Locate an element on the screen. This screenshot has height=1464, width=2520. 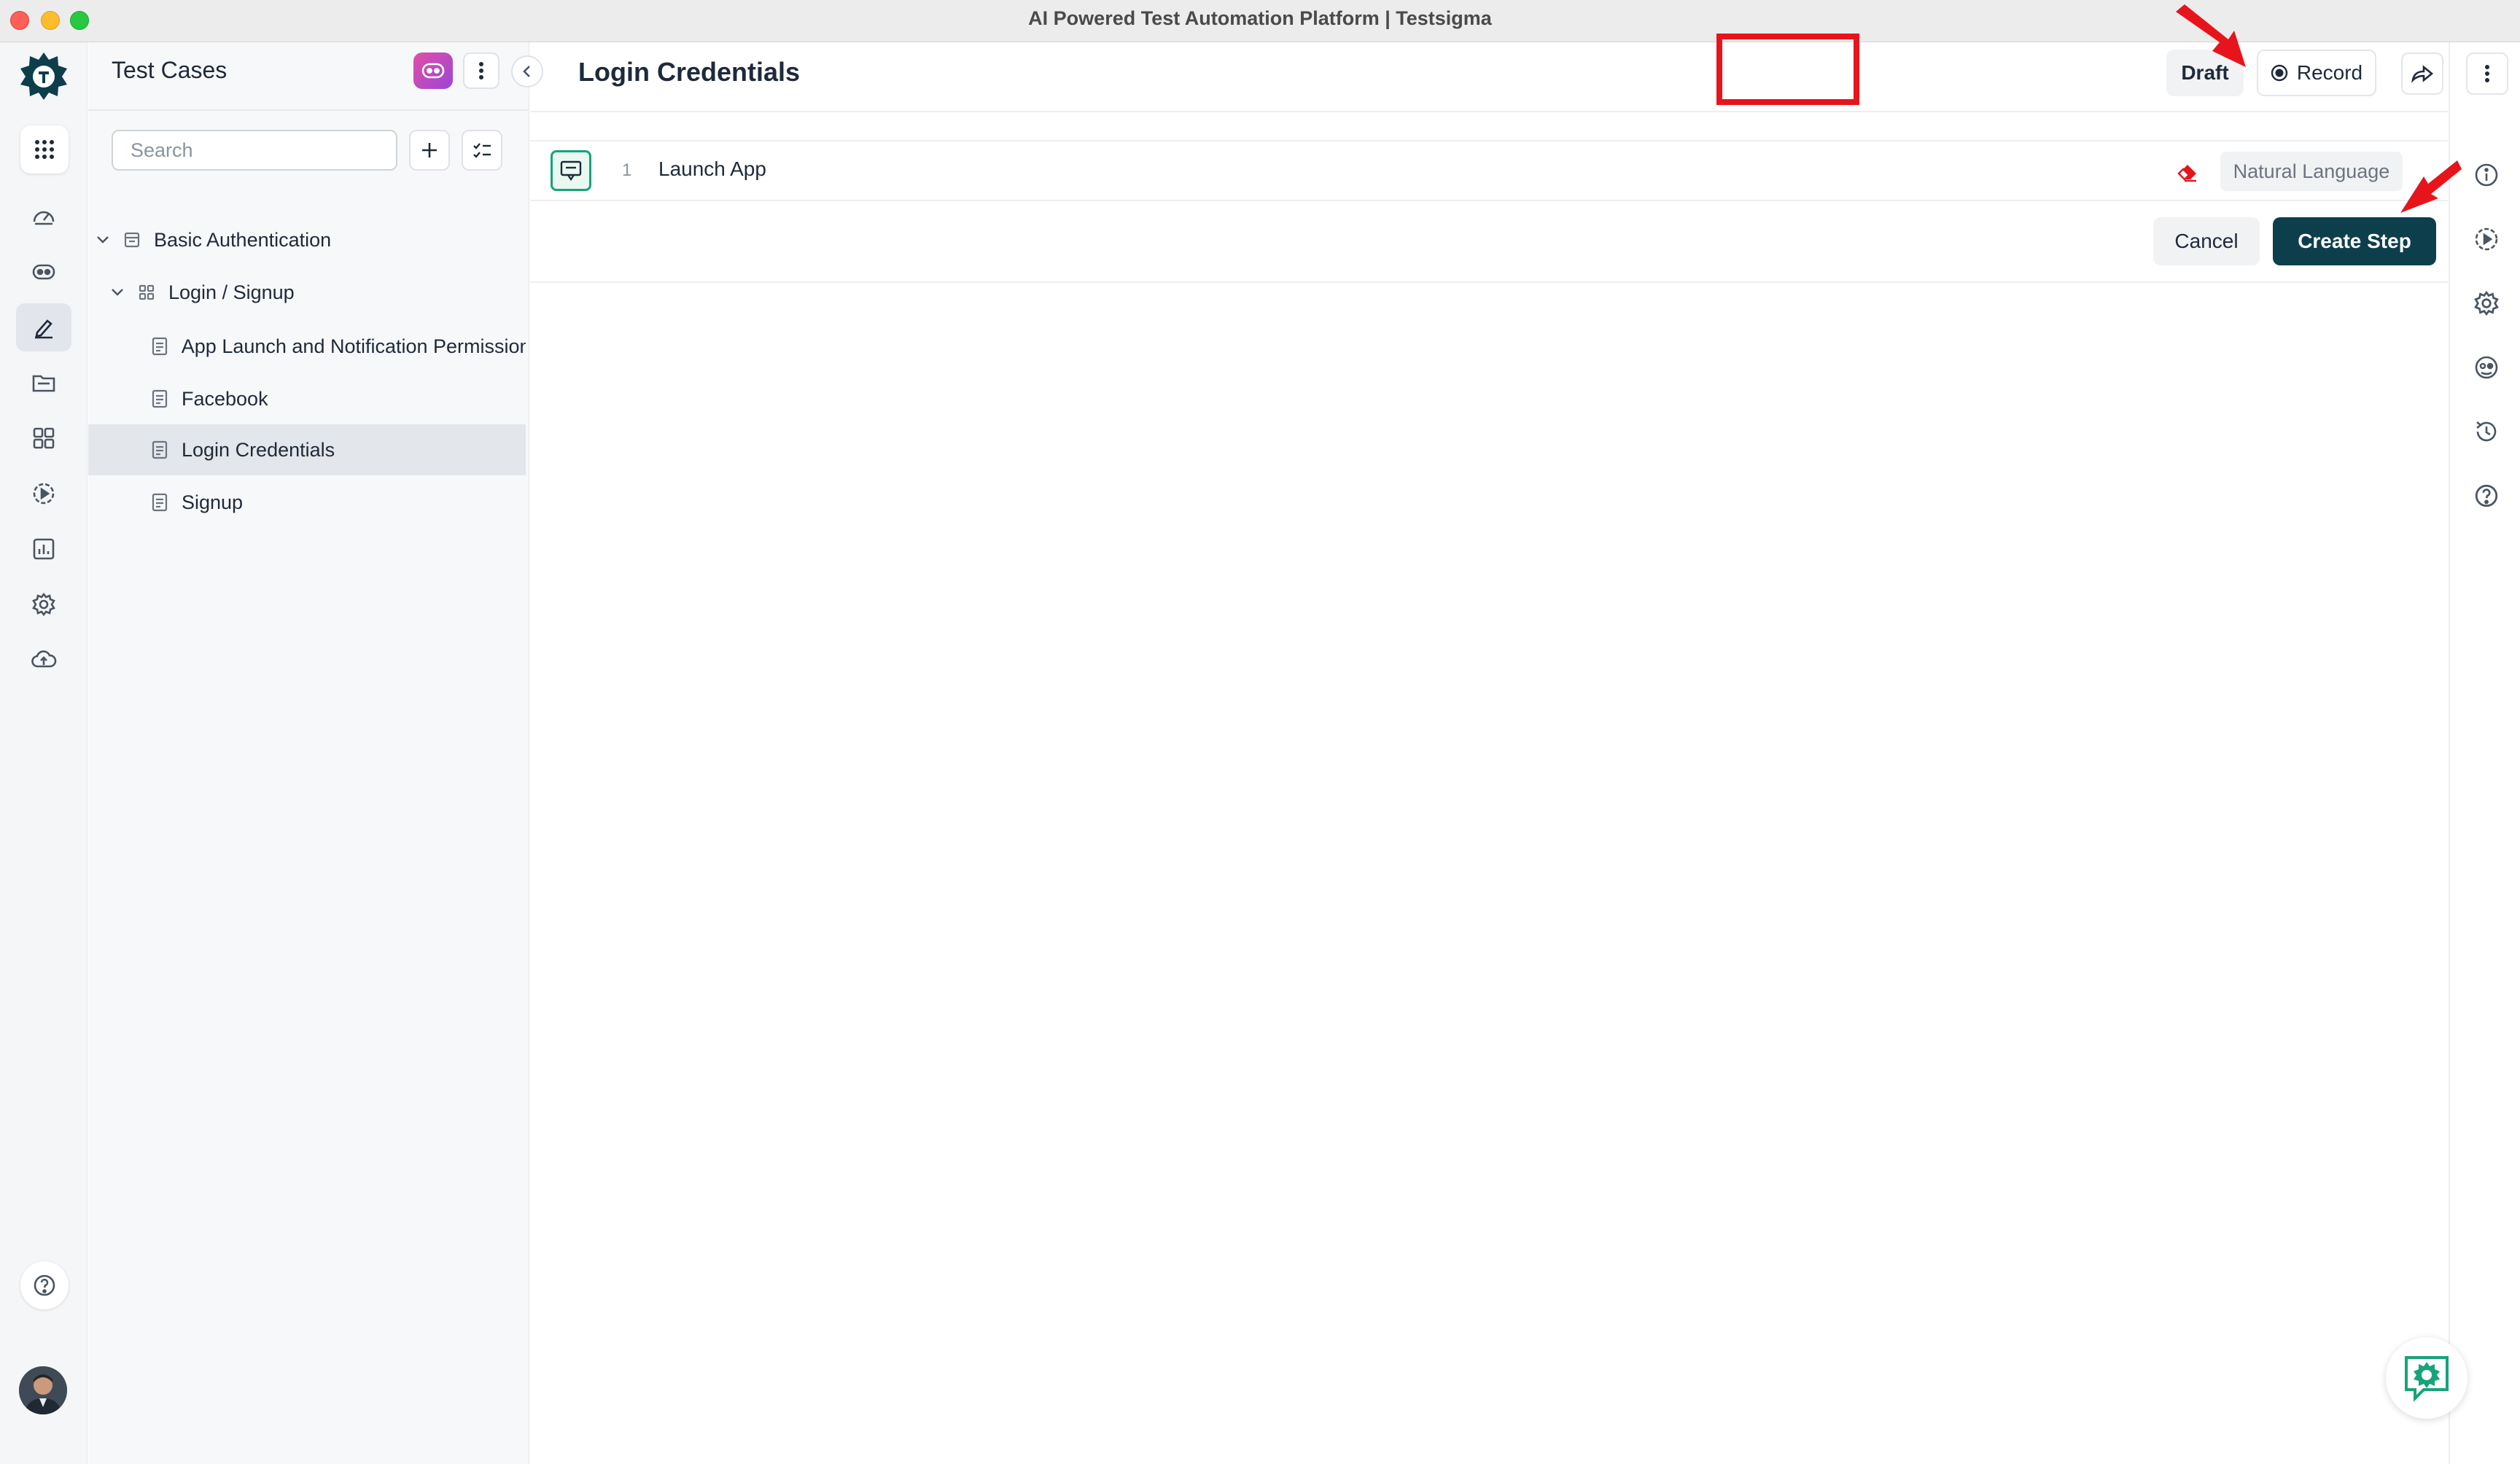
record-dot-icon is located at coordinates (2279, 73).